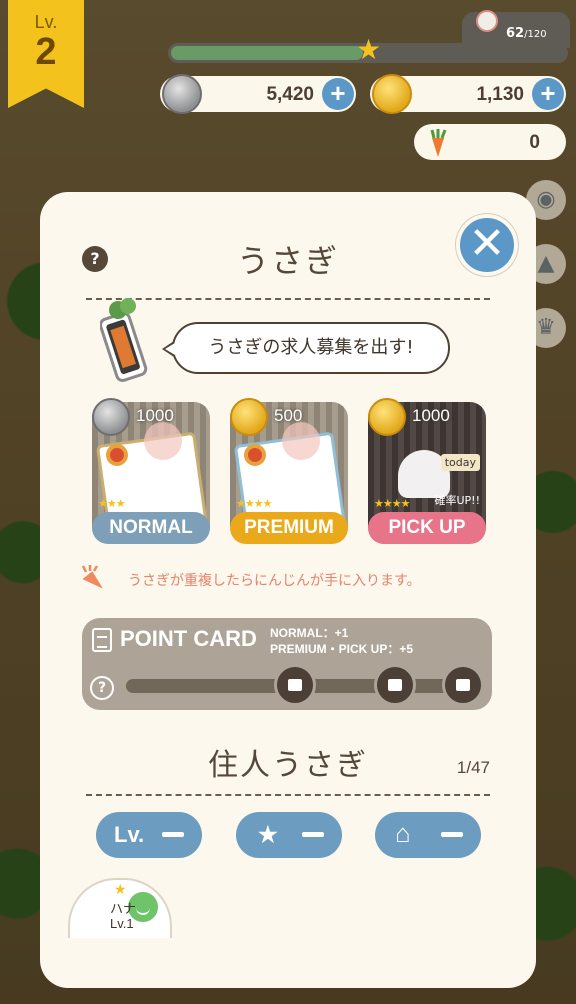 The height and width of the screenshot is (1004, 576). What do you see at coordinates (490, 142) in the screenshot?
I see `carrot-counter: 0` at bounding box center [490, 142].